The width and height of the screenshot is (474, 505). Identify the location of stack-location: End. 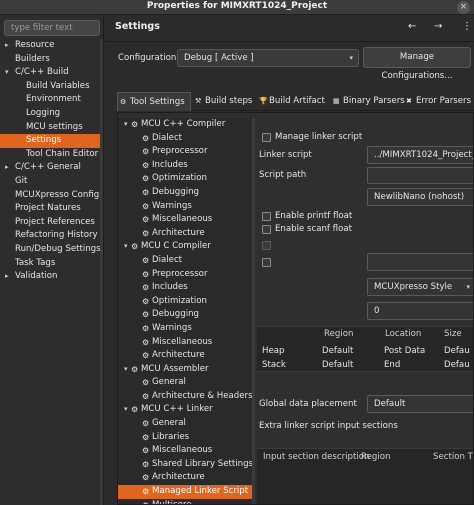
(392, 365).